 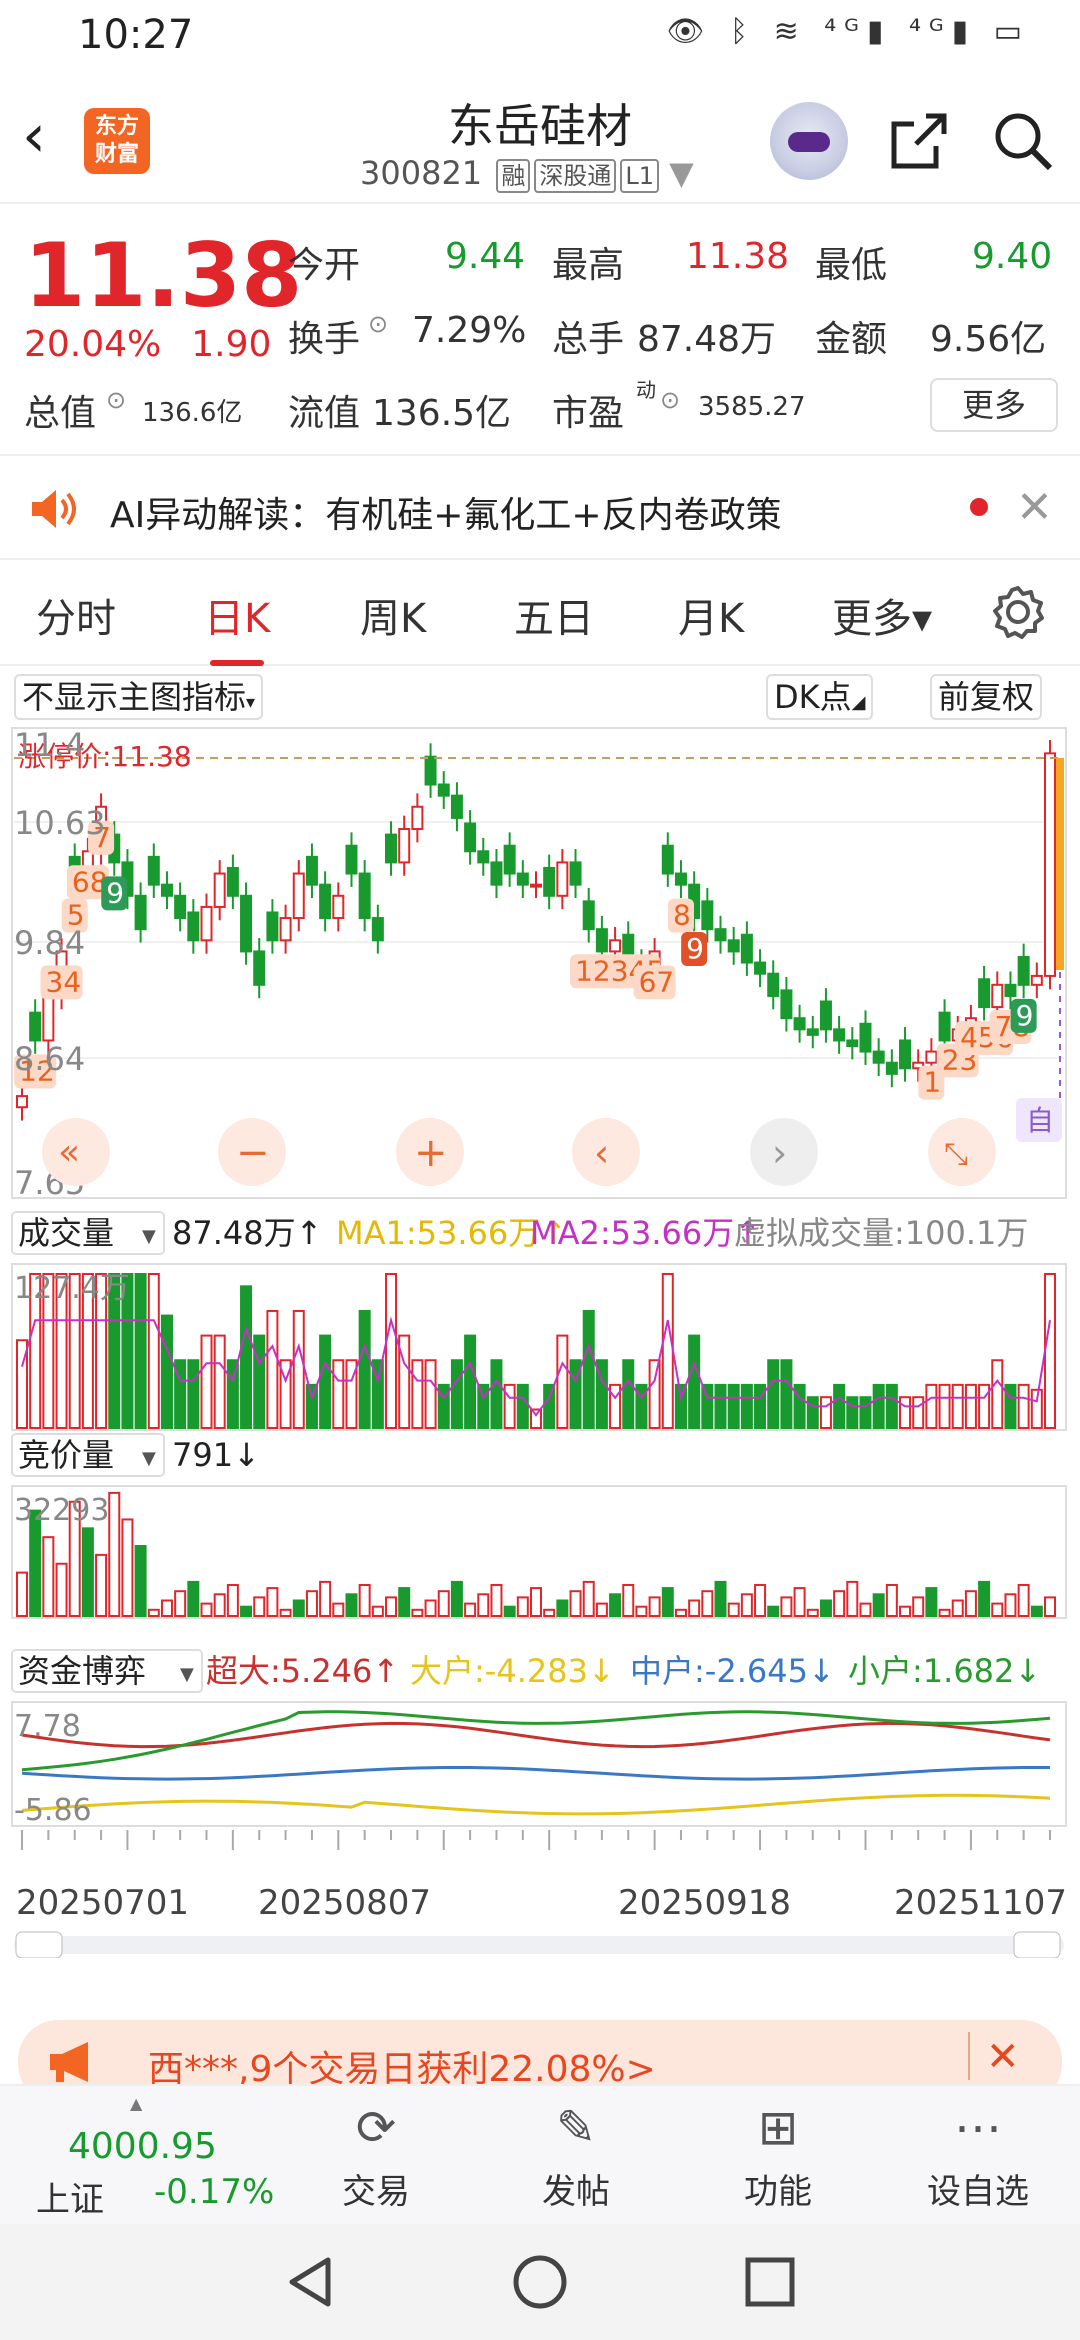 What do you see at coordinates (576, 2192) in the screenshot?
I see `post-label: 发帖` at bounding box center [576, 2192].